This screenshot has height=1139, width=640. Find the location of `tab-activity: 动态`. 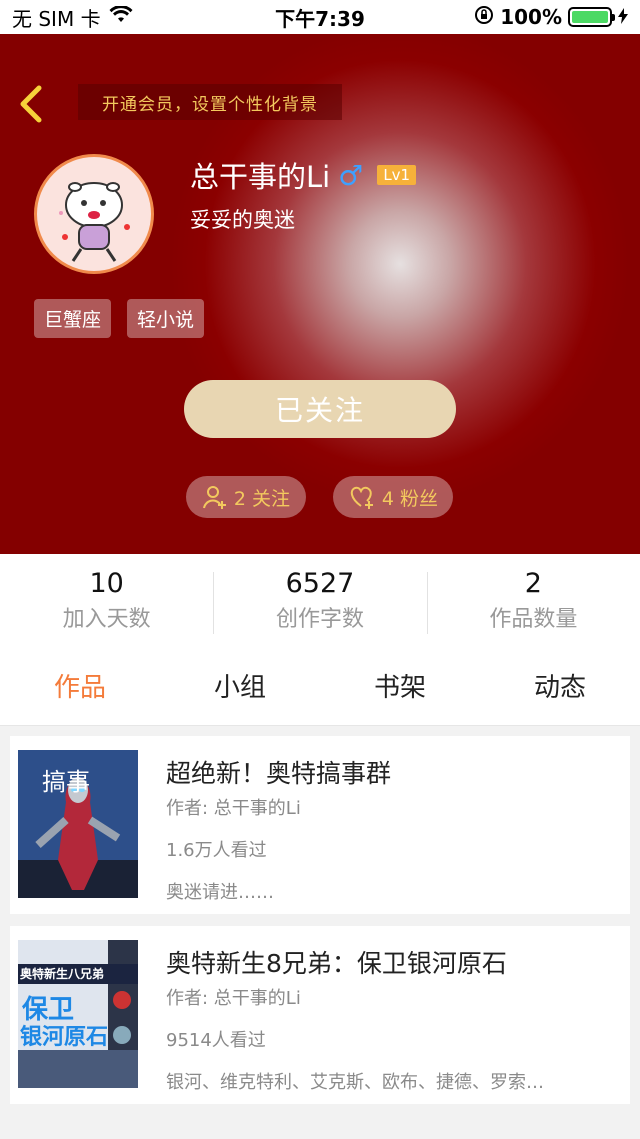

tab-activity: 动态 is located at coordinates (560, 685).